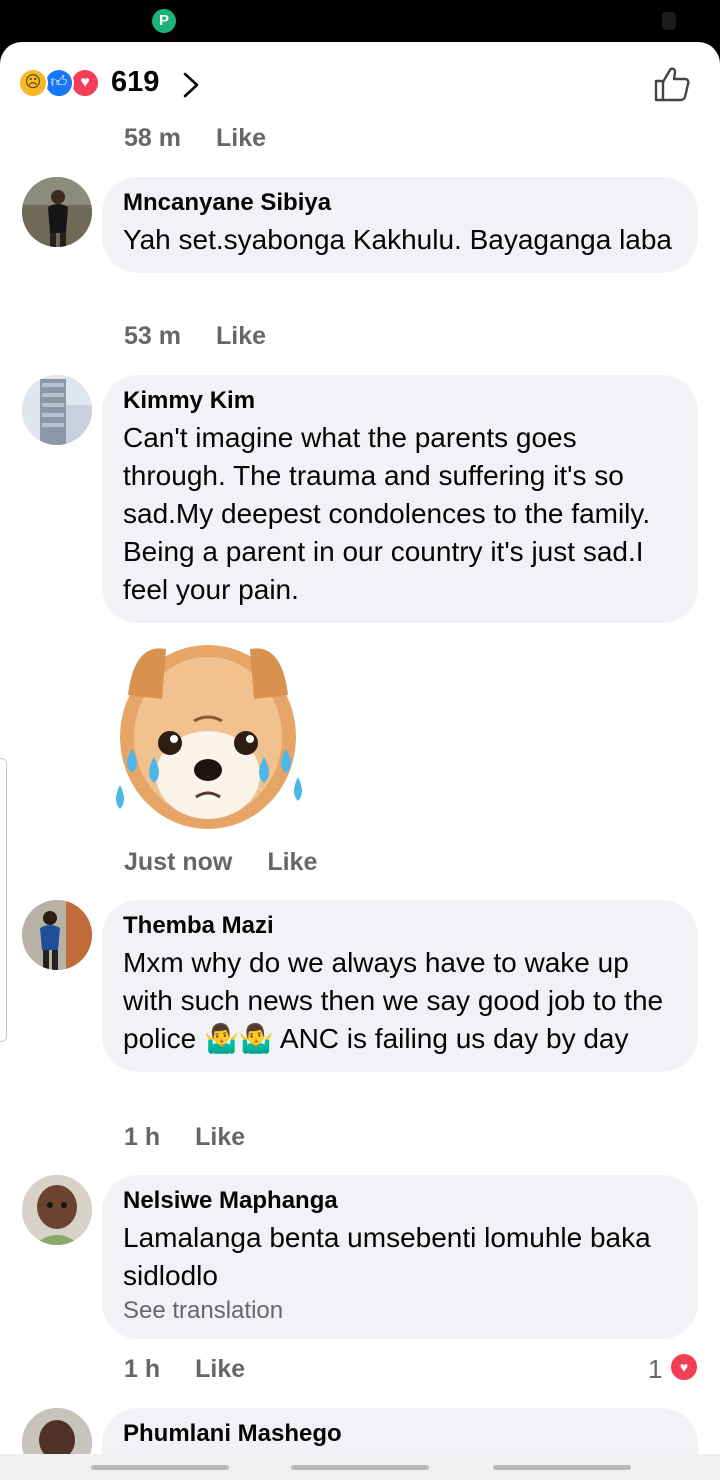 The width and height of the screenshot is (720, 1480). I want to click on comment-author: Nelsiwe Maphanga, so click(399, 1201).